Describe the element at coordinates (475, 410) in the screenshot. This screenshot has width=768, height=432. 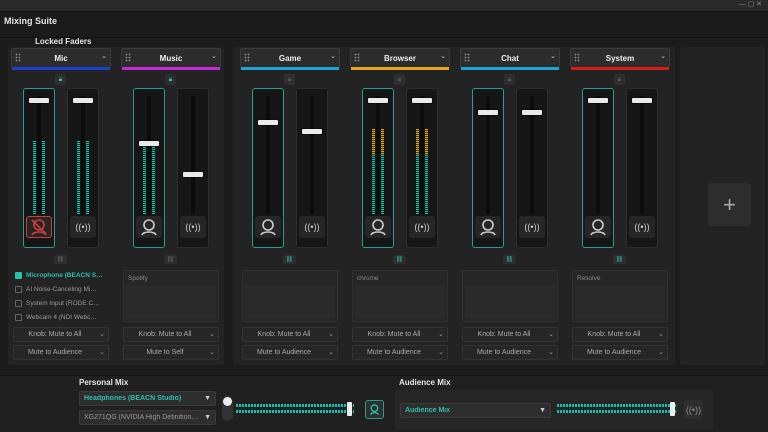
I see `audience-output-select: Audience Mix ▼` at that location.